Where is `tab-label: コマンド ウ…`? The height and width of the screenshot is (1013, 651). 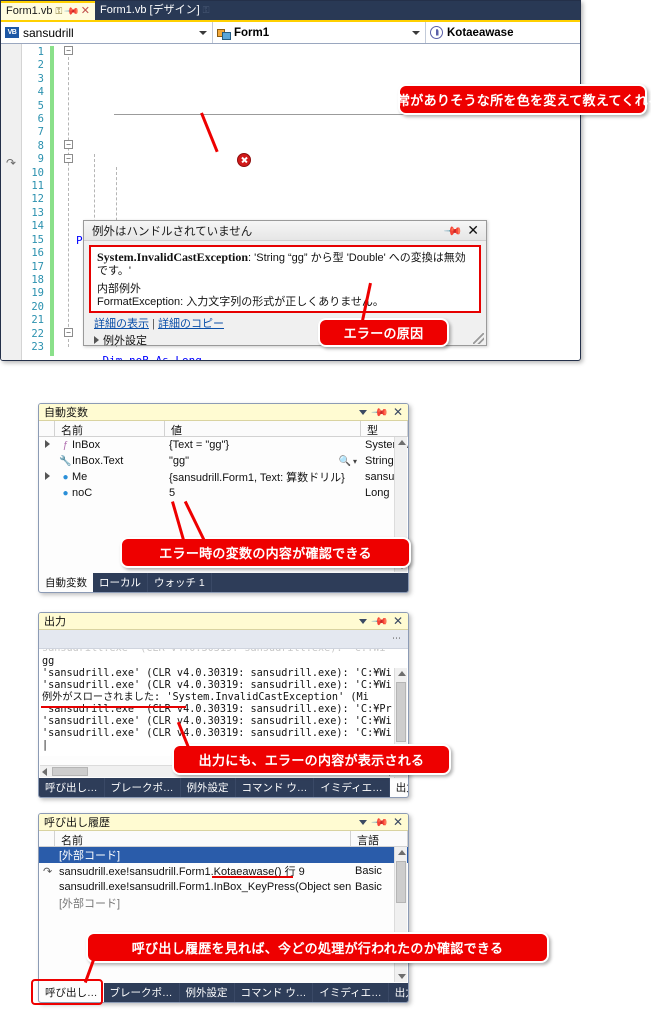
tab-label: コマンド ウ… is located at coordinates (273, 993).